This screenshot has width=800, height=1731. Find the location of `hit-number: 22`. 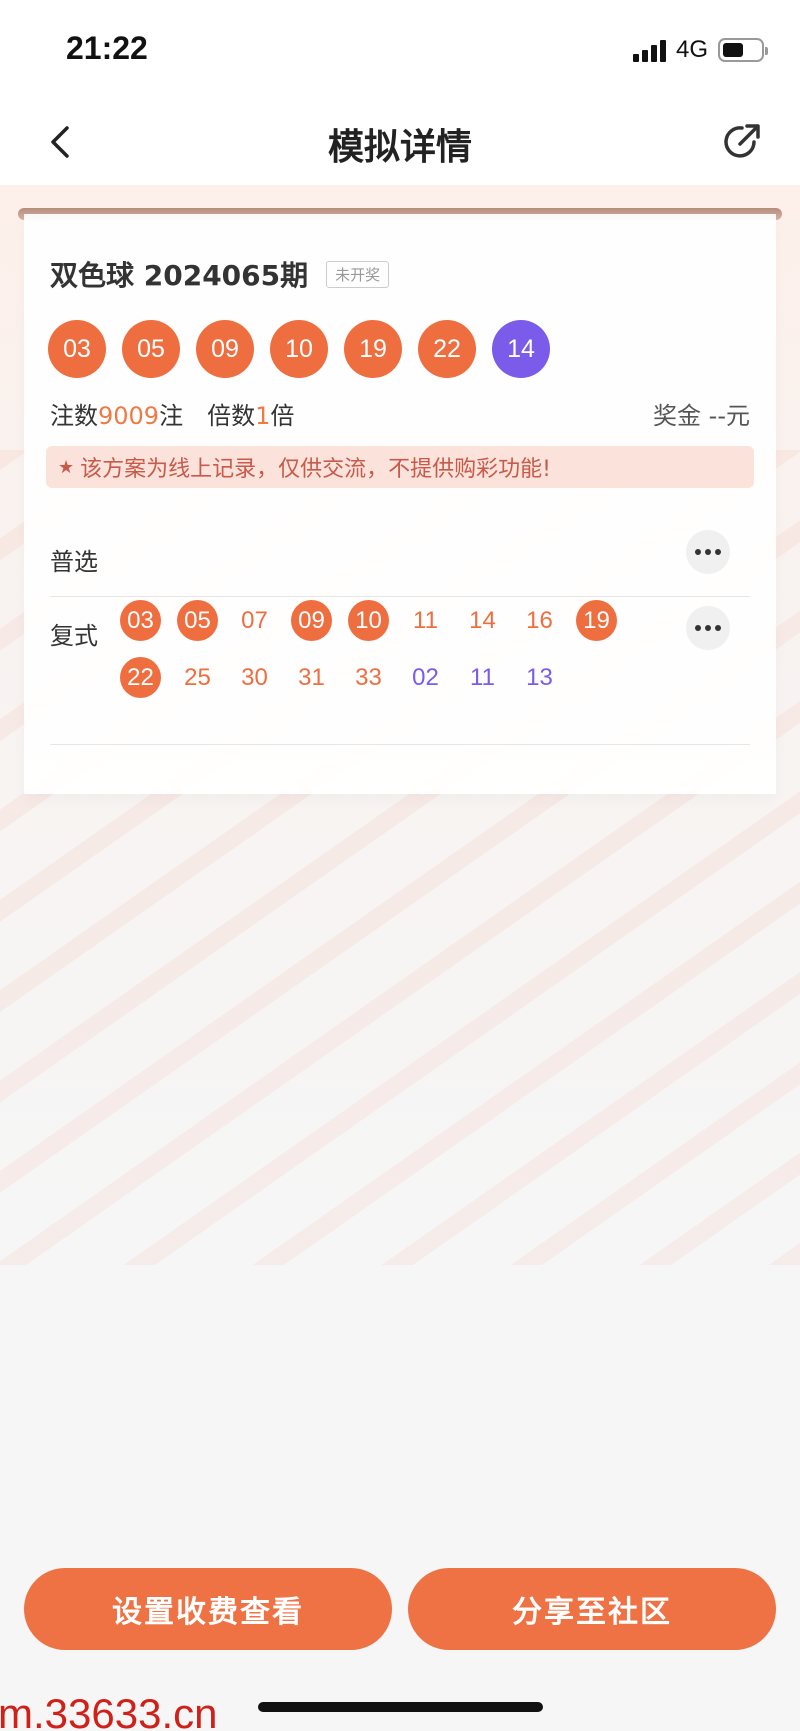

hit-number: 22 is located at coordinates (140, 677).